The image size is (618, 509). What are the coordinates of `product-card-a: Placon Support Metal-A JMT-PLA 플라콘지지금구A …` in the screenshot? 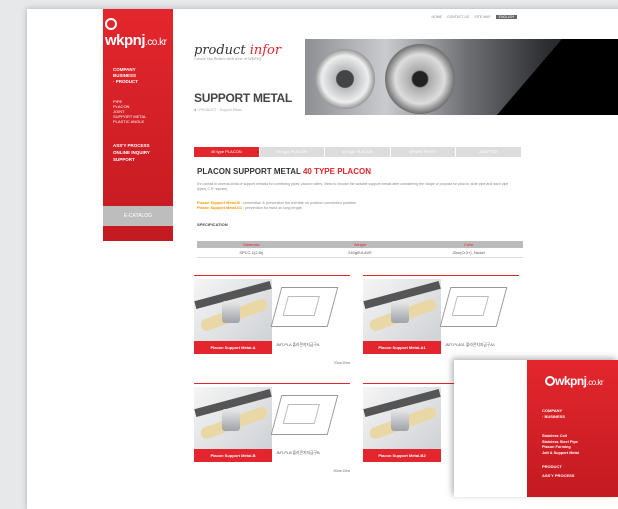 It's located at (272, 320).